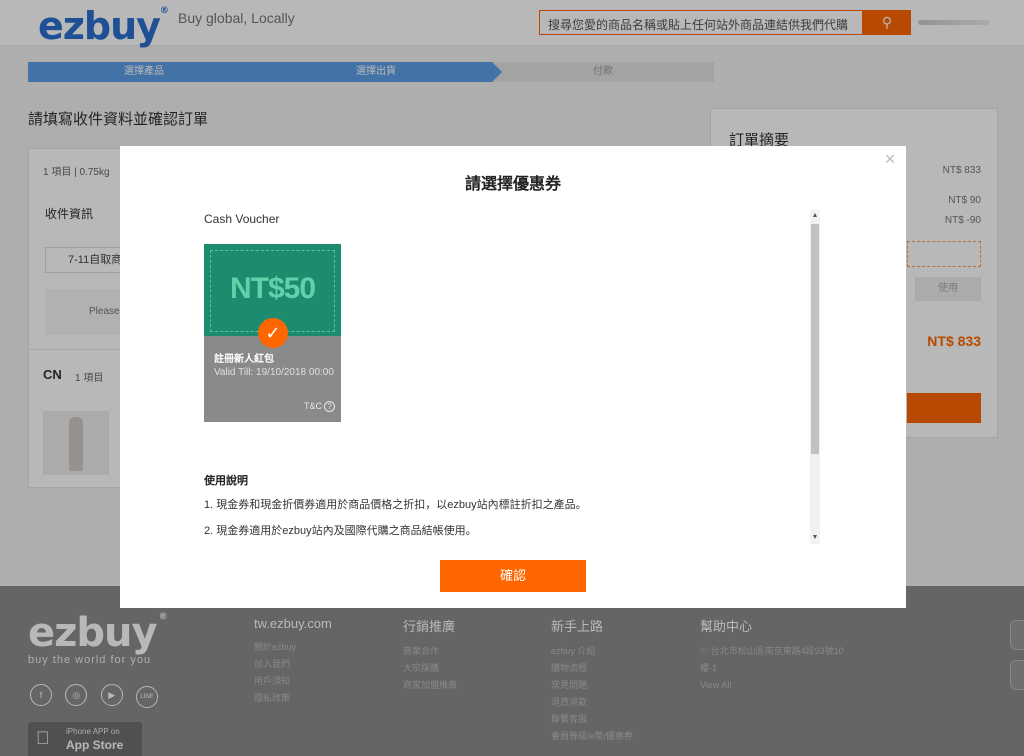 This screenshot has width=1024, height=756. I want to click on question-icon: ?, so click(329, 406).